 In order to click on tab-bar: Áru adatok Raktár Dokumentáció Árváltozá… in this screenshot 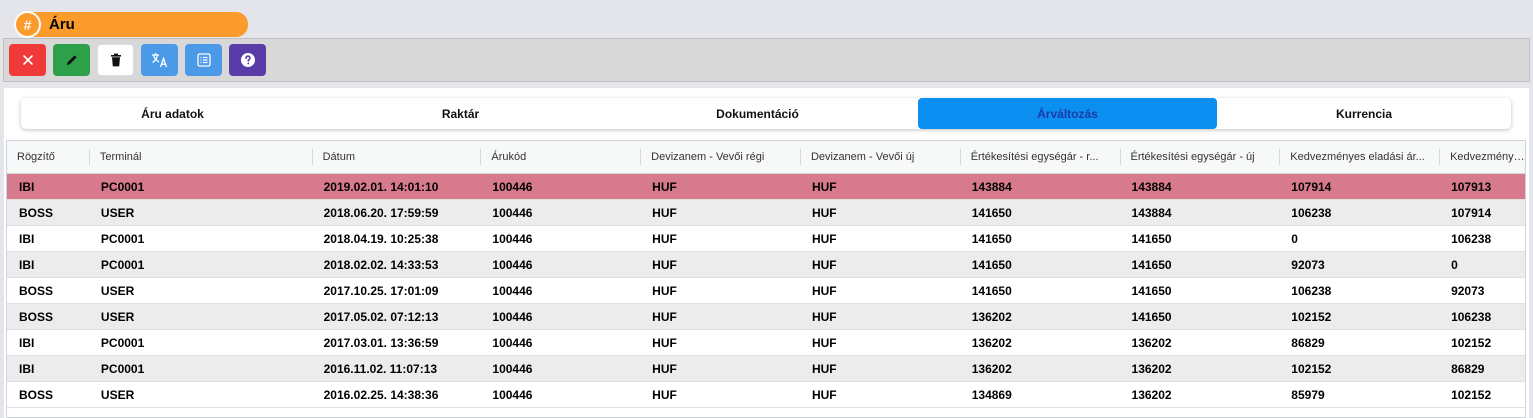, I will do `click(766, 113)`.